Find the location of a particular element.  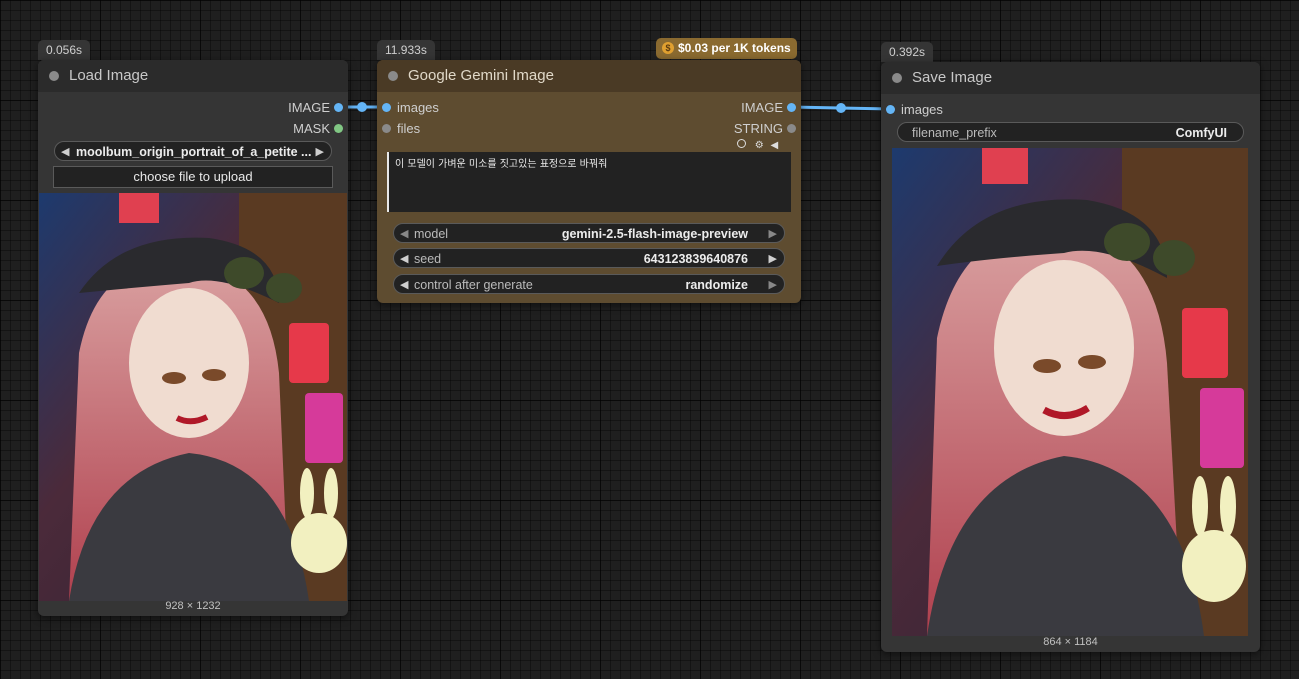

save-image-timing-badge: 0.392s is located at coordinates (907, 52).